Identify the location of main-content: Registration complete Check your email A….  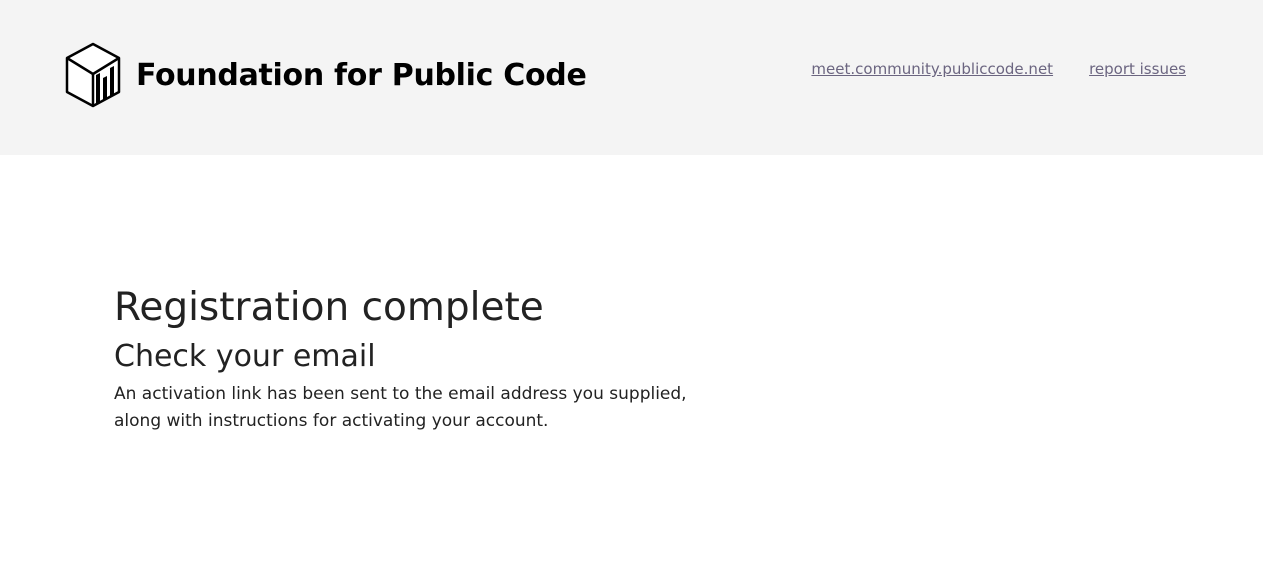
(414, 360).